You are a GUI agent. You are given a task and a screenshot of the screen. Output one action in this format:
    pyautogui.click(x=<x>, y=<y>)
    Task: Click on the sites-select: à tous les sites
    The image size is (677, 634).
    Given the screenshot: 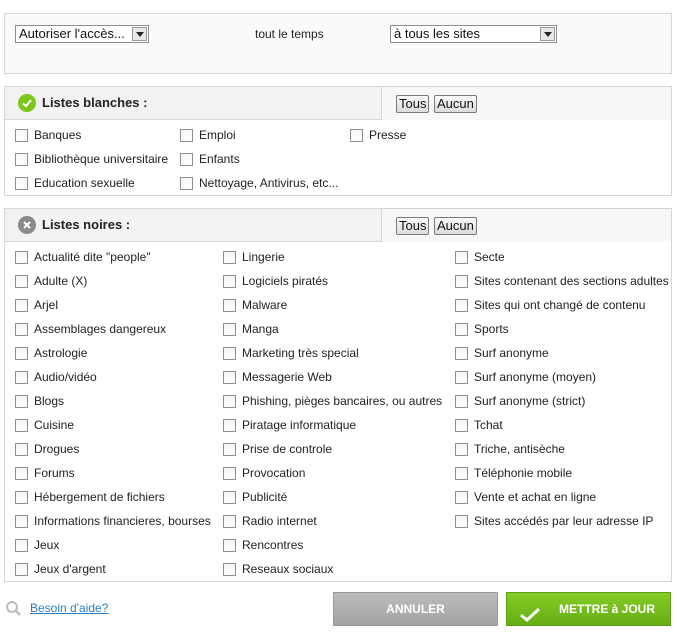 What is the action you would take?
    pyautogui.click(x=473, y=34)
    